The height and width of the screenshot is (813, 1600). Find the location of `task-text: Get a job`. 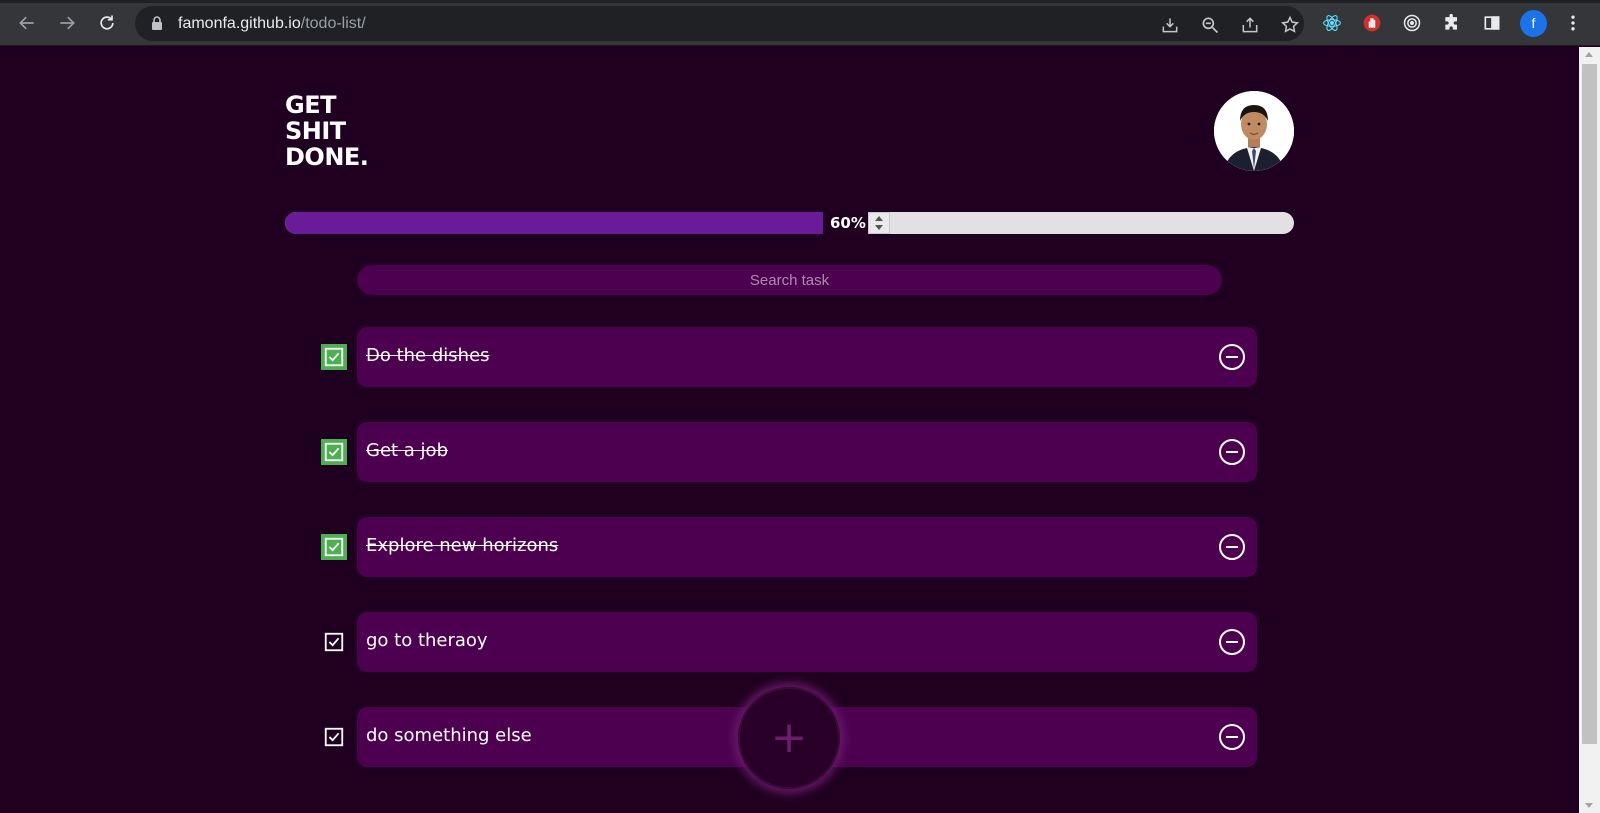

task-text: Get a job is located at coordinates (407, 450).